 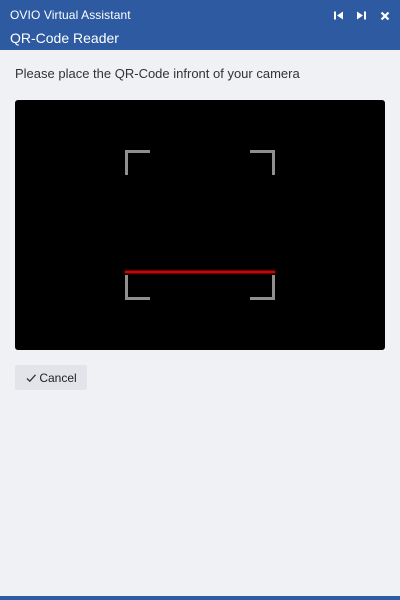 I want to click on scan-frame-corner-top-left, so click(x=137, y=162).